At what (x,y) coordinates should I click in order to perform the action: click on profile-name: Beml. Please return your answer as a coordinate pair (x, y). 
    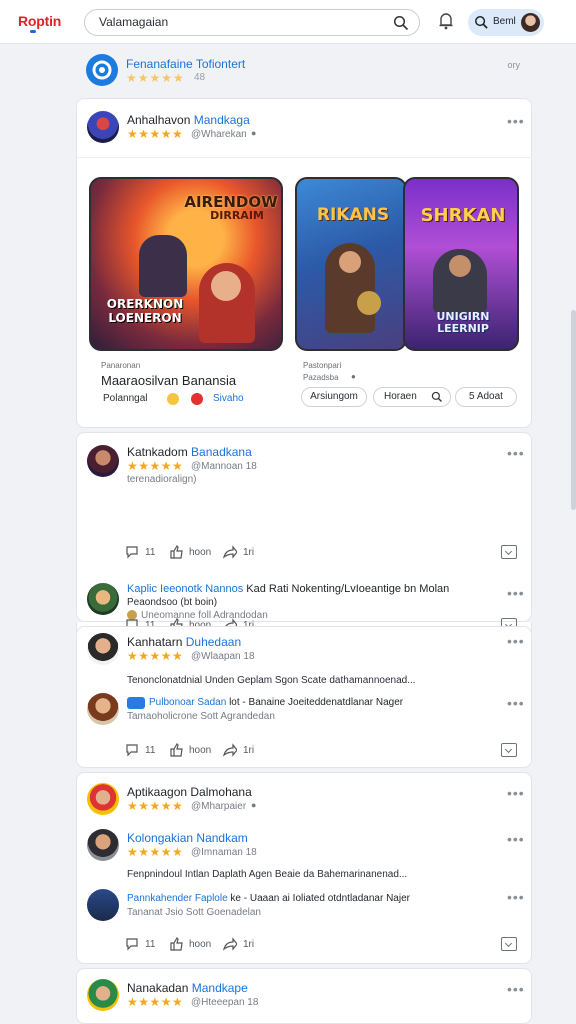
    Looking at the image, I should click on (504, 21).